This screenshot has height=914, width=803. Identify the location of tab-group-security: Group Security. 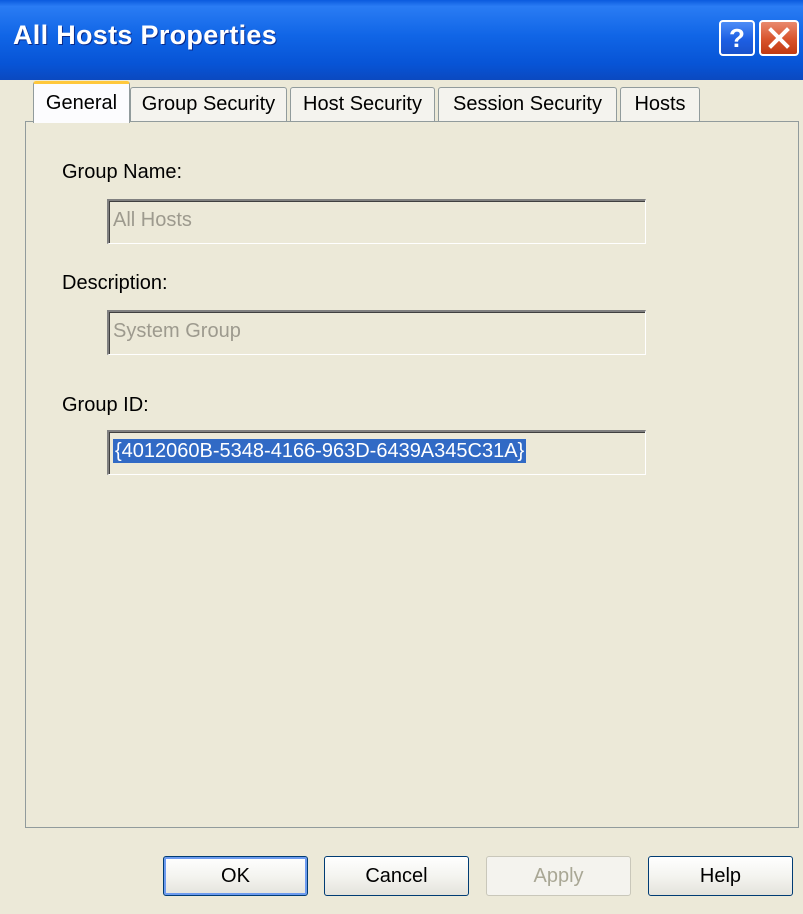
(208, 104).